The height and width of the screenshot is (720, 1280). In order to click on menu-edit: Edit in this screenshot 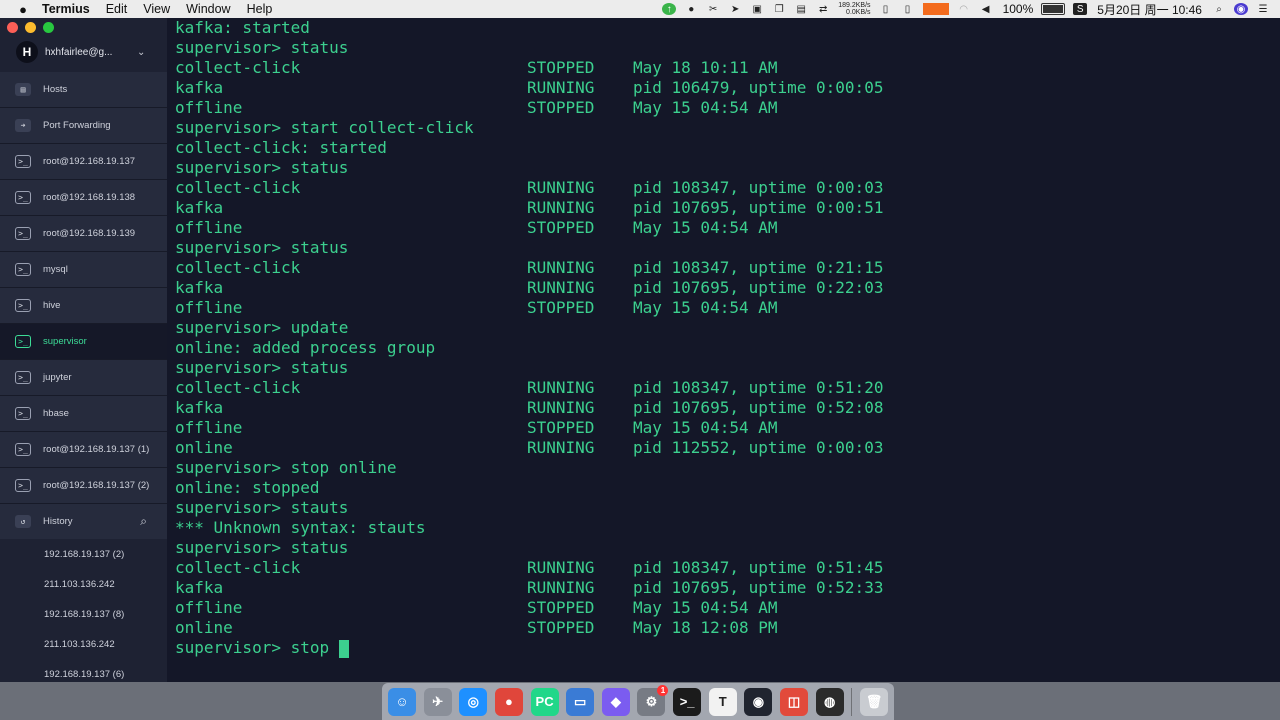, I will do `click(117, 9)`.